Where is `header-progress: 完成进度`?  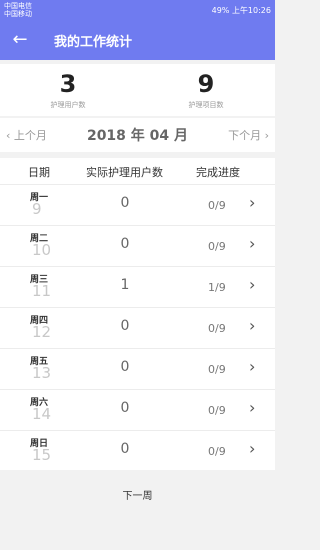
header-progress: 完成进度 is located at coordinates (218, 172).